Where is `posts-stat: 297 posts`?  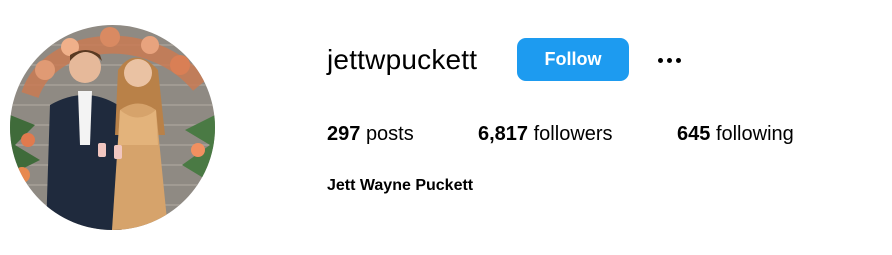 posts-stat: 297 posts is located at coordinates (370, 134).